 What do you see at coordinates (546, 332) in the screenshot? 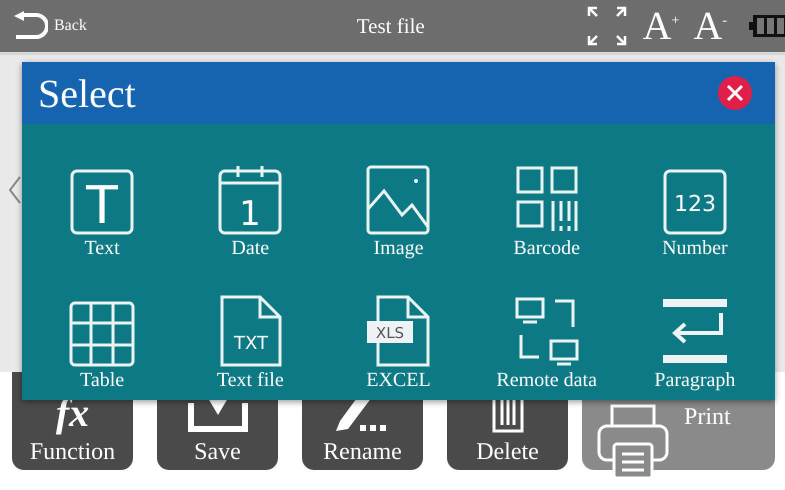
I see `network-icon` at bounding box center [546, 332].